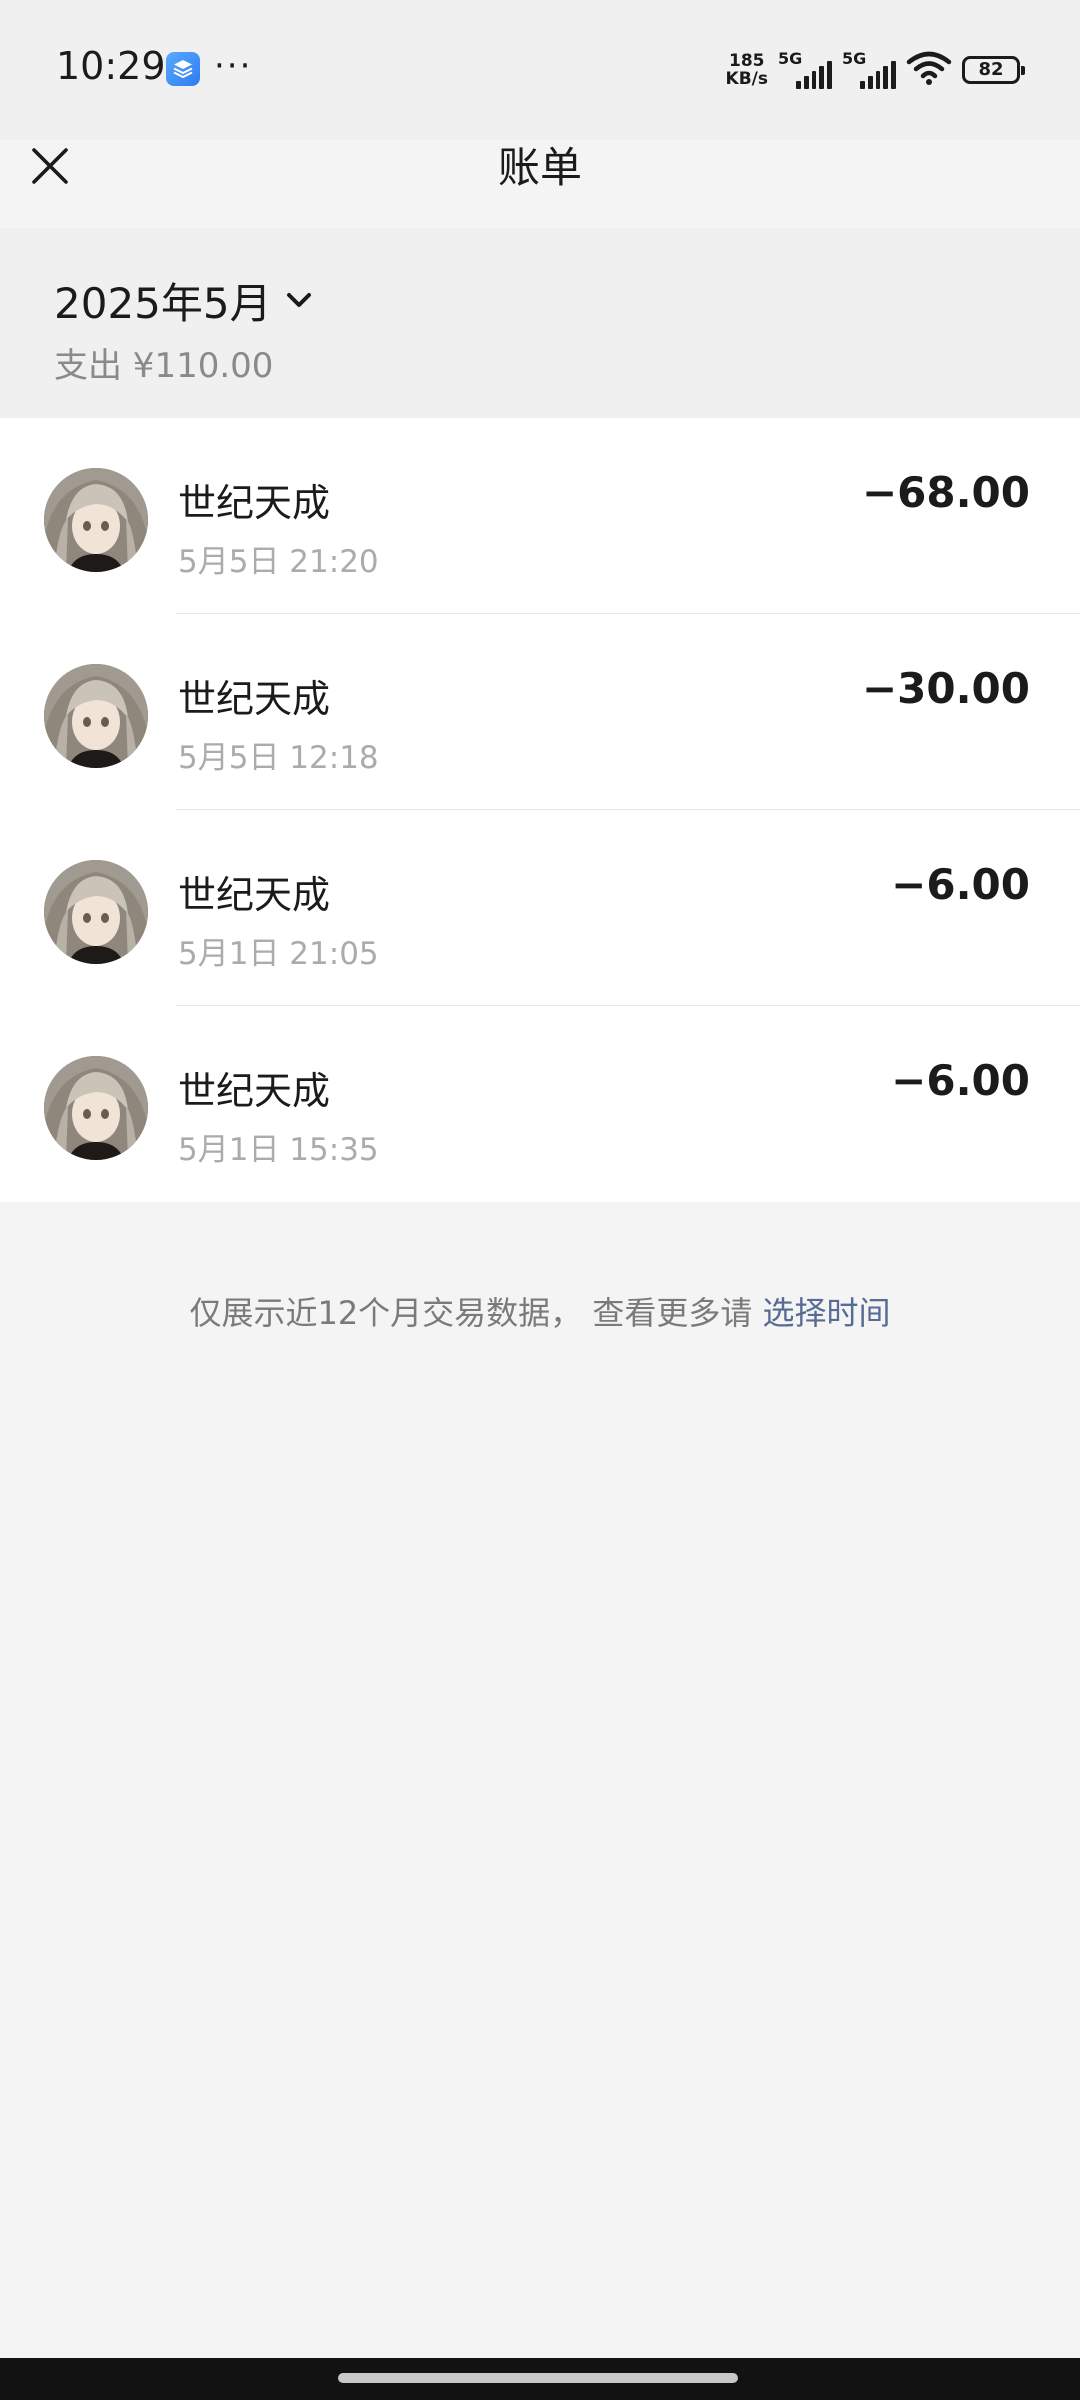 This screenshot has height=2400, width=1080. Describe the element at coordinates (993, 70) in the screenshot. I see `battery-icon: 82` at that location.